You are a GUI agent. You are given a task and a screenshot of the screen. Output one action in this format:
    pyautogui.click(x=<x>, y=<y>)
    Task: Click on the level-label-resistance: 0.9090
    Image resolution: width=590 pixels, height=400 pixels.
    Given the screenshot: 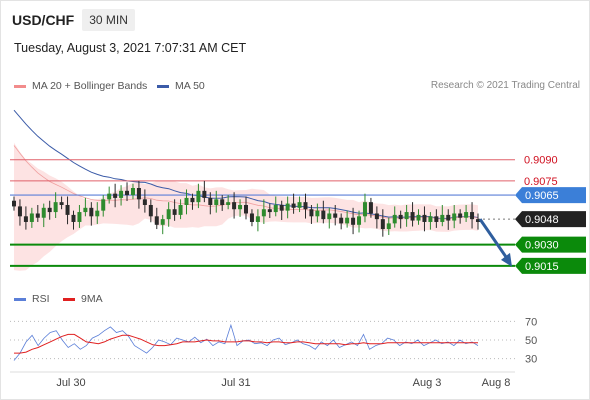 What is the action you would take?
    pyautogui.click(x=541, y=161)
    